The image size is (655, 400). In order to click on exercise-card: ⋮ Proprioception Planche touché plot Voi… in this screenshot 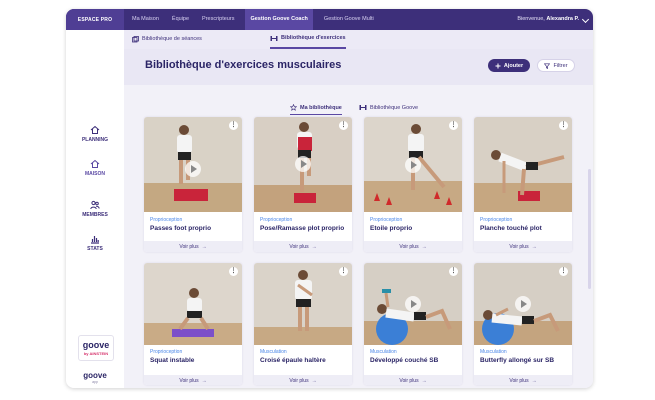, I will do `click(523, 184)`.